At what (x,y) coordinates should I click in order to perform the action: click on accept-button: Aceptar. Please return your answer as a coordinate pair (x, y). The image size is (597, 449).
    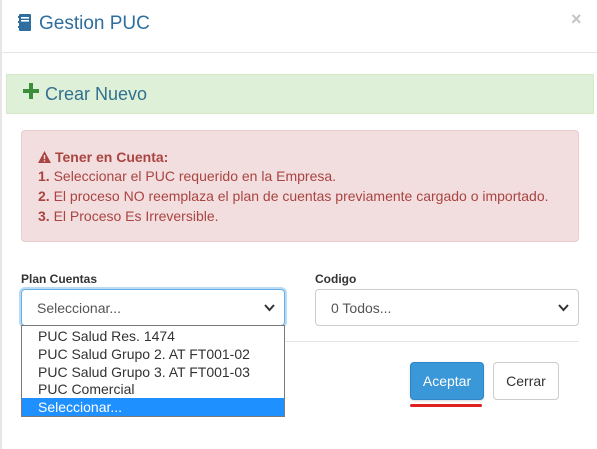
    Looking at the image, I should click on (447, 381).